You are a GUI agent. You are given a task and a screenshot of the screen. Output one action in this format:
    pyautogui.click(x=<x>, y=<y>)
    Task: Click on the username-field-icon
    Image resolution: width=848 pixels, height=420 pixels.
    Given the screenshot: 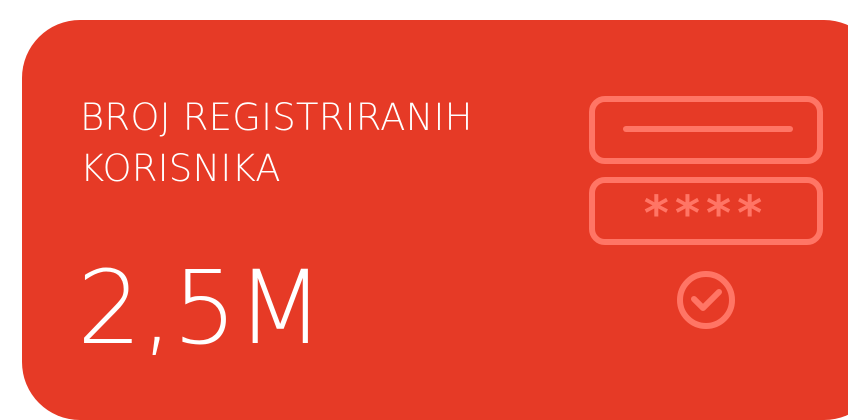 What is the action you would take?
    pyautogui.click(x=706, y=130)
    